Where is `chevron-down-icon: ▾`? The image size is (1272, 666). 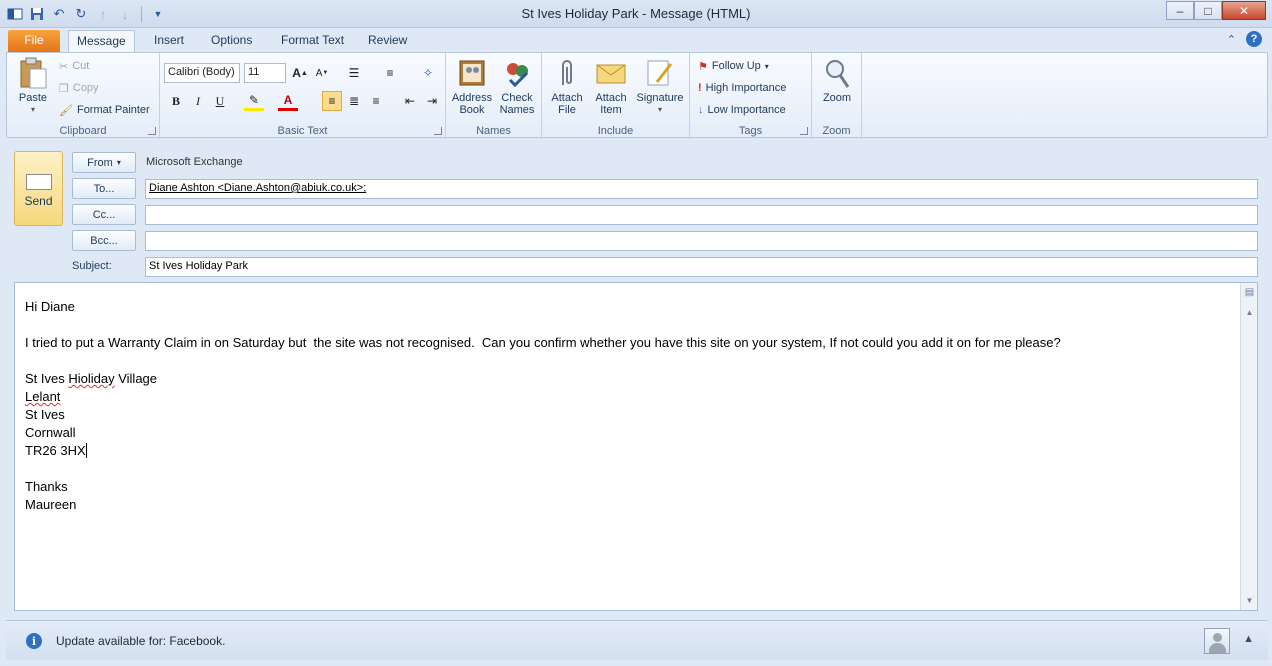
chevron-down-icon: ▾ is located at coordinates (118, 162).